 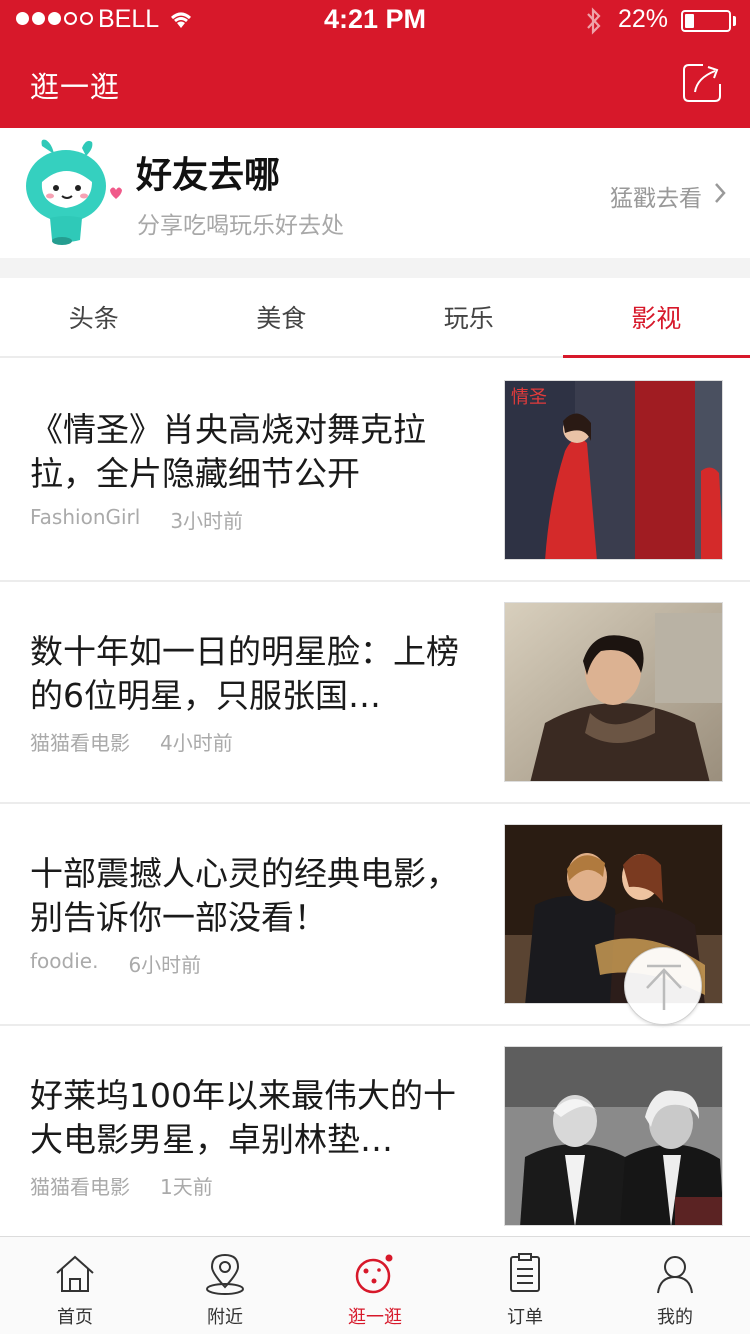 I want to click on banner-link: 猛戳去看, so click(x=668, y=196).